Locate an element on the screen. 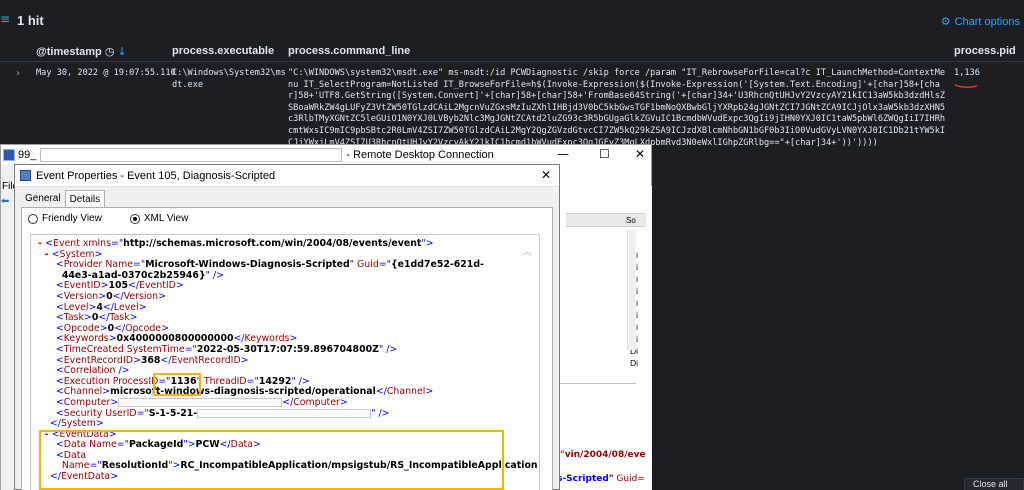  column-source-label: So is located at coordinates (631, 220).